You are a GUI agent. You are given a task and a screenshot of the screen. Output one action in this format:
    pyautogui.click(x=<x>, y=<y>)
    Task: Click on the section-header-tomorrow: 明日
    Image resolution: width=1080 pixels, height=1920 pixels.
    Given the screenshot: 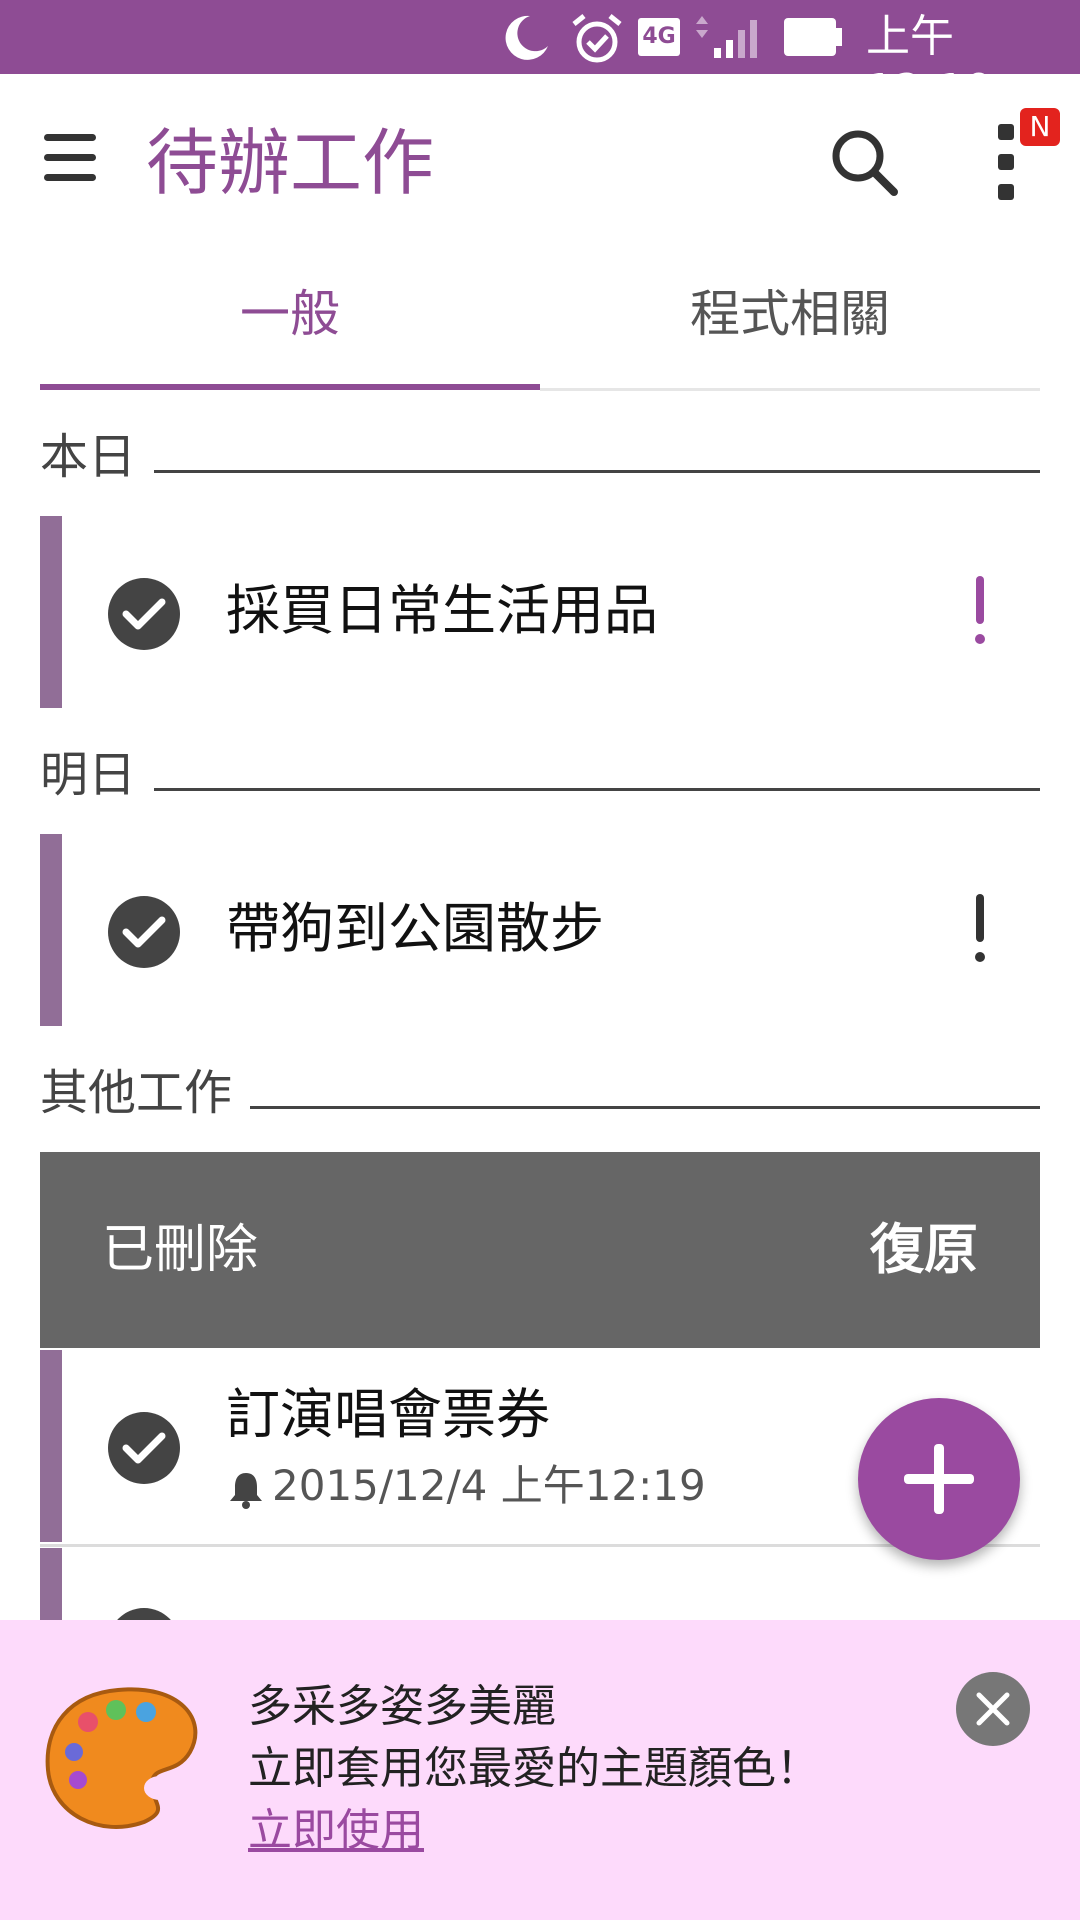 What is the action you would take?
    pyautogui.click(x=540, y=775)
    